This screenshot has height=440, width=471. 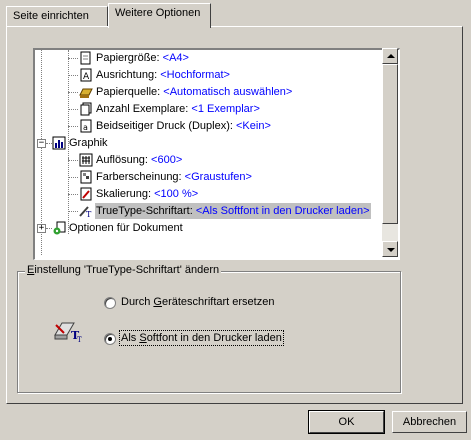 I want to click on scaling-icon, so click(x=86, y=194).